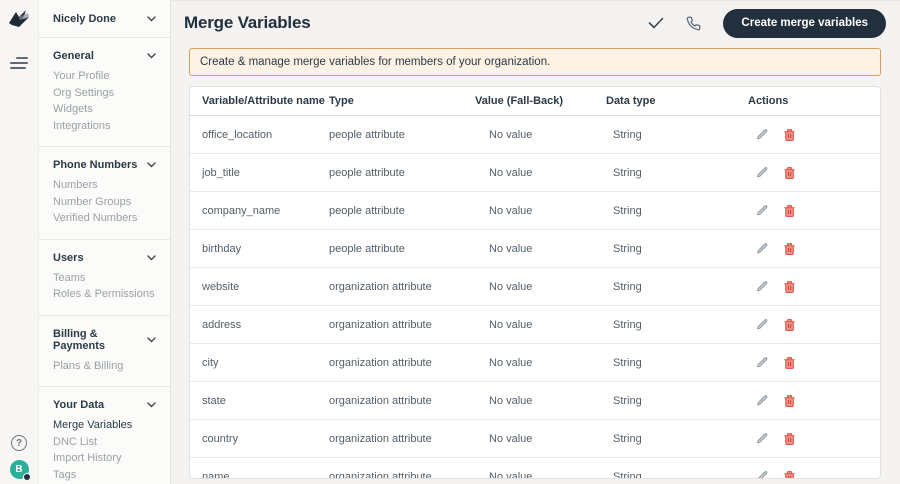 Image resolution: width=900 pixels, height=484 pixels. What do you see at coordinates (104, 126) in the screenshot?
I see `sidebar-item-integrations: Integrations` at bounding box center [104, 126].